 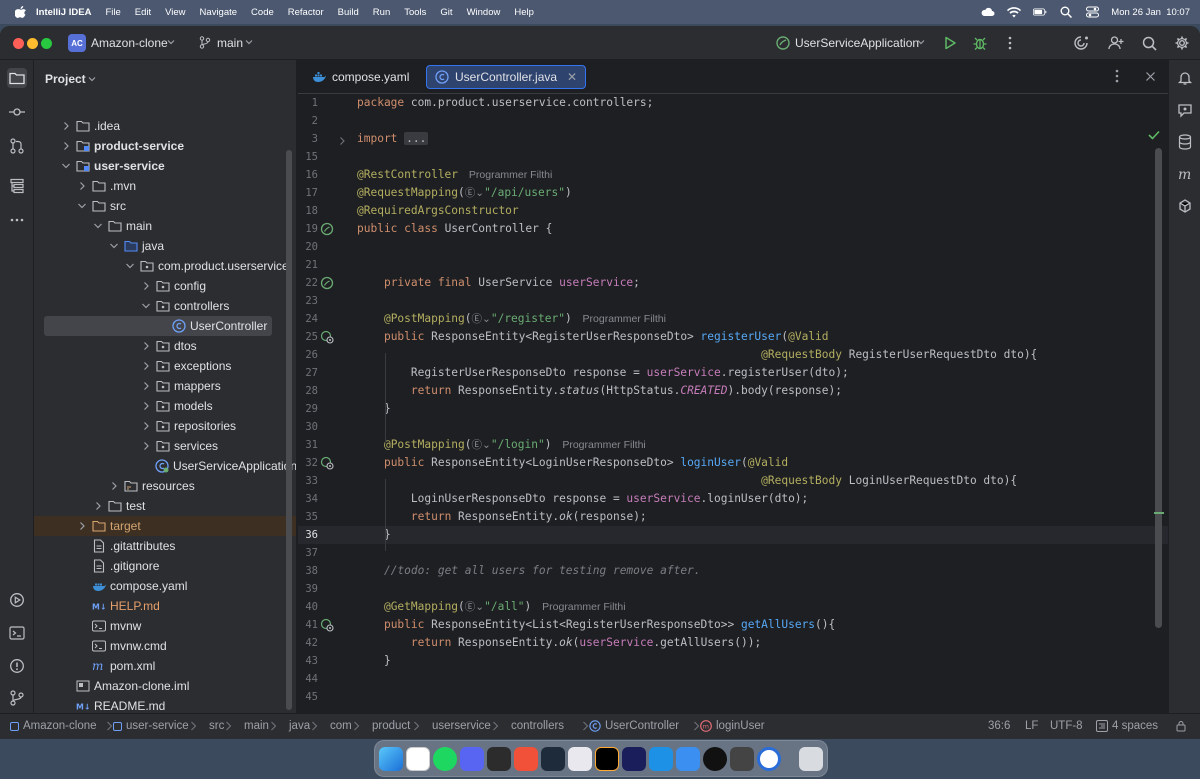 What do you see at coordinates (165, 446) in the screenshot?
I see `tree-item-services: services` at bounding box center [165, 446].